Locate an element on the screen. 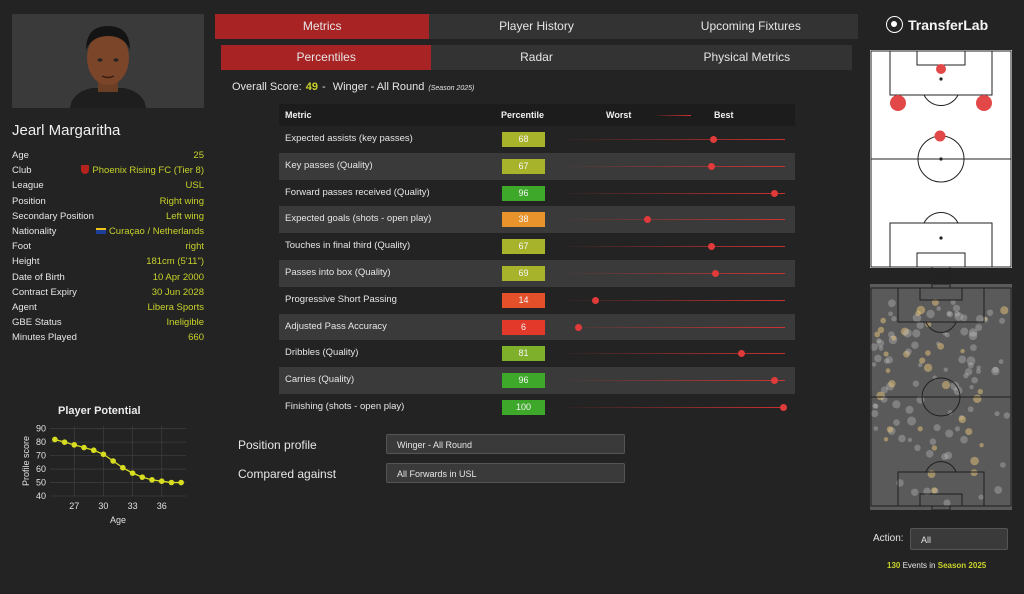 This screenshot has height=594, width=1024. brand-name: TransferLab is located at coordinates (948, 24).